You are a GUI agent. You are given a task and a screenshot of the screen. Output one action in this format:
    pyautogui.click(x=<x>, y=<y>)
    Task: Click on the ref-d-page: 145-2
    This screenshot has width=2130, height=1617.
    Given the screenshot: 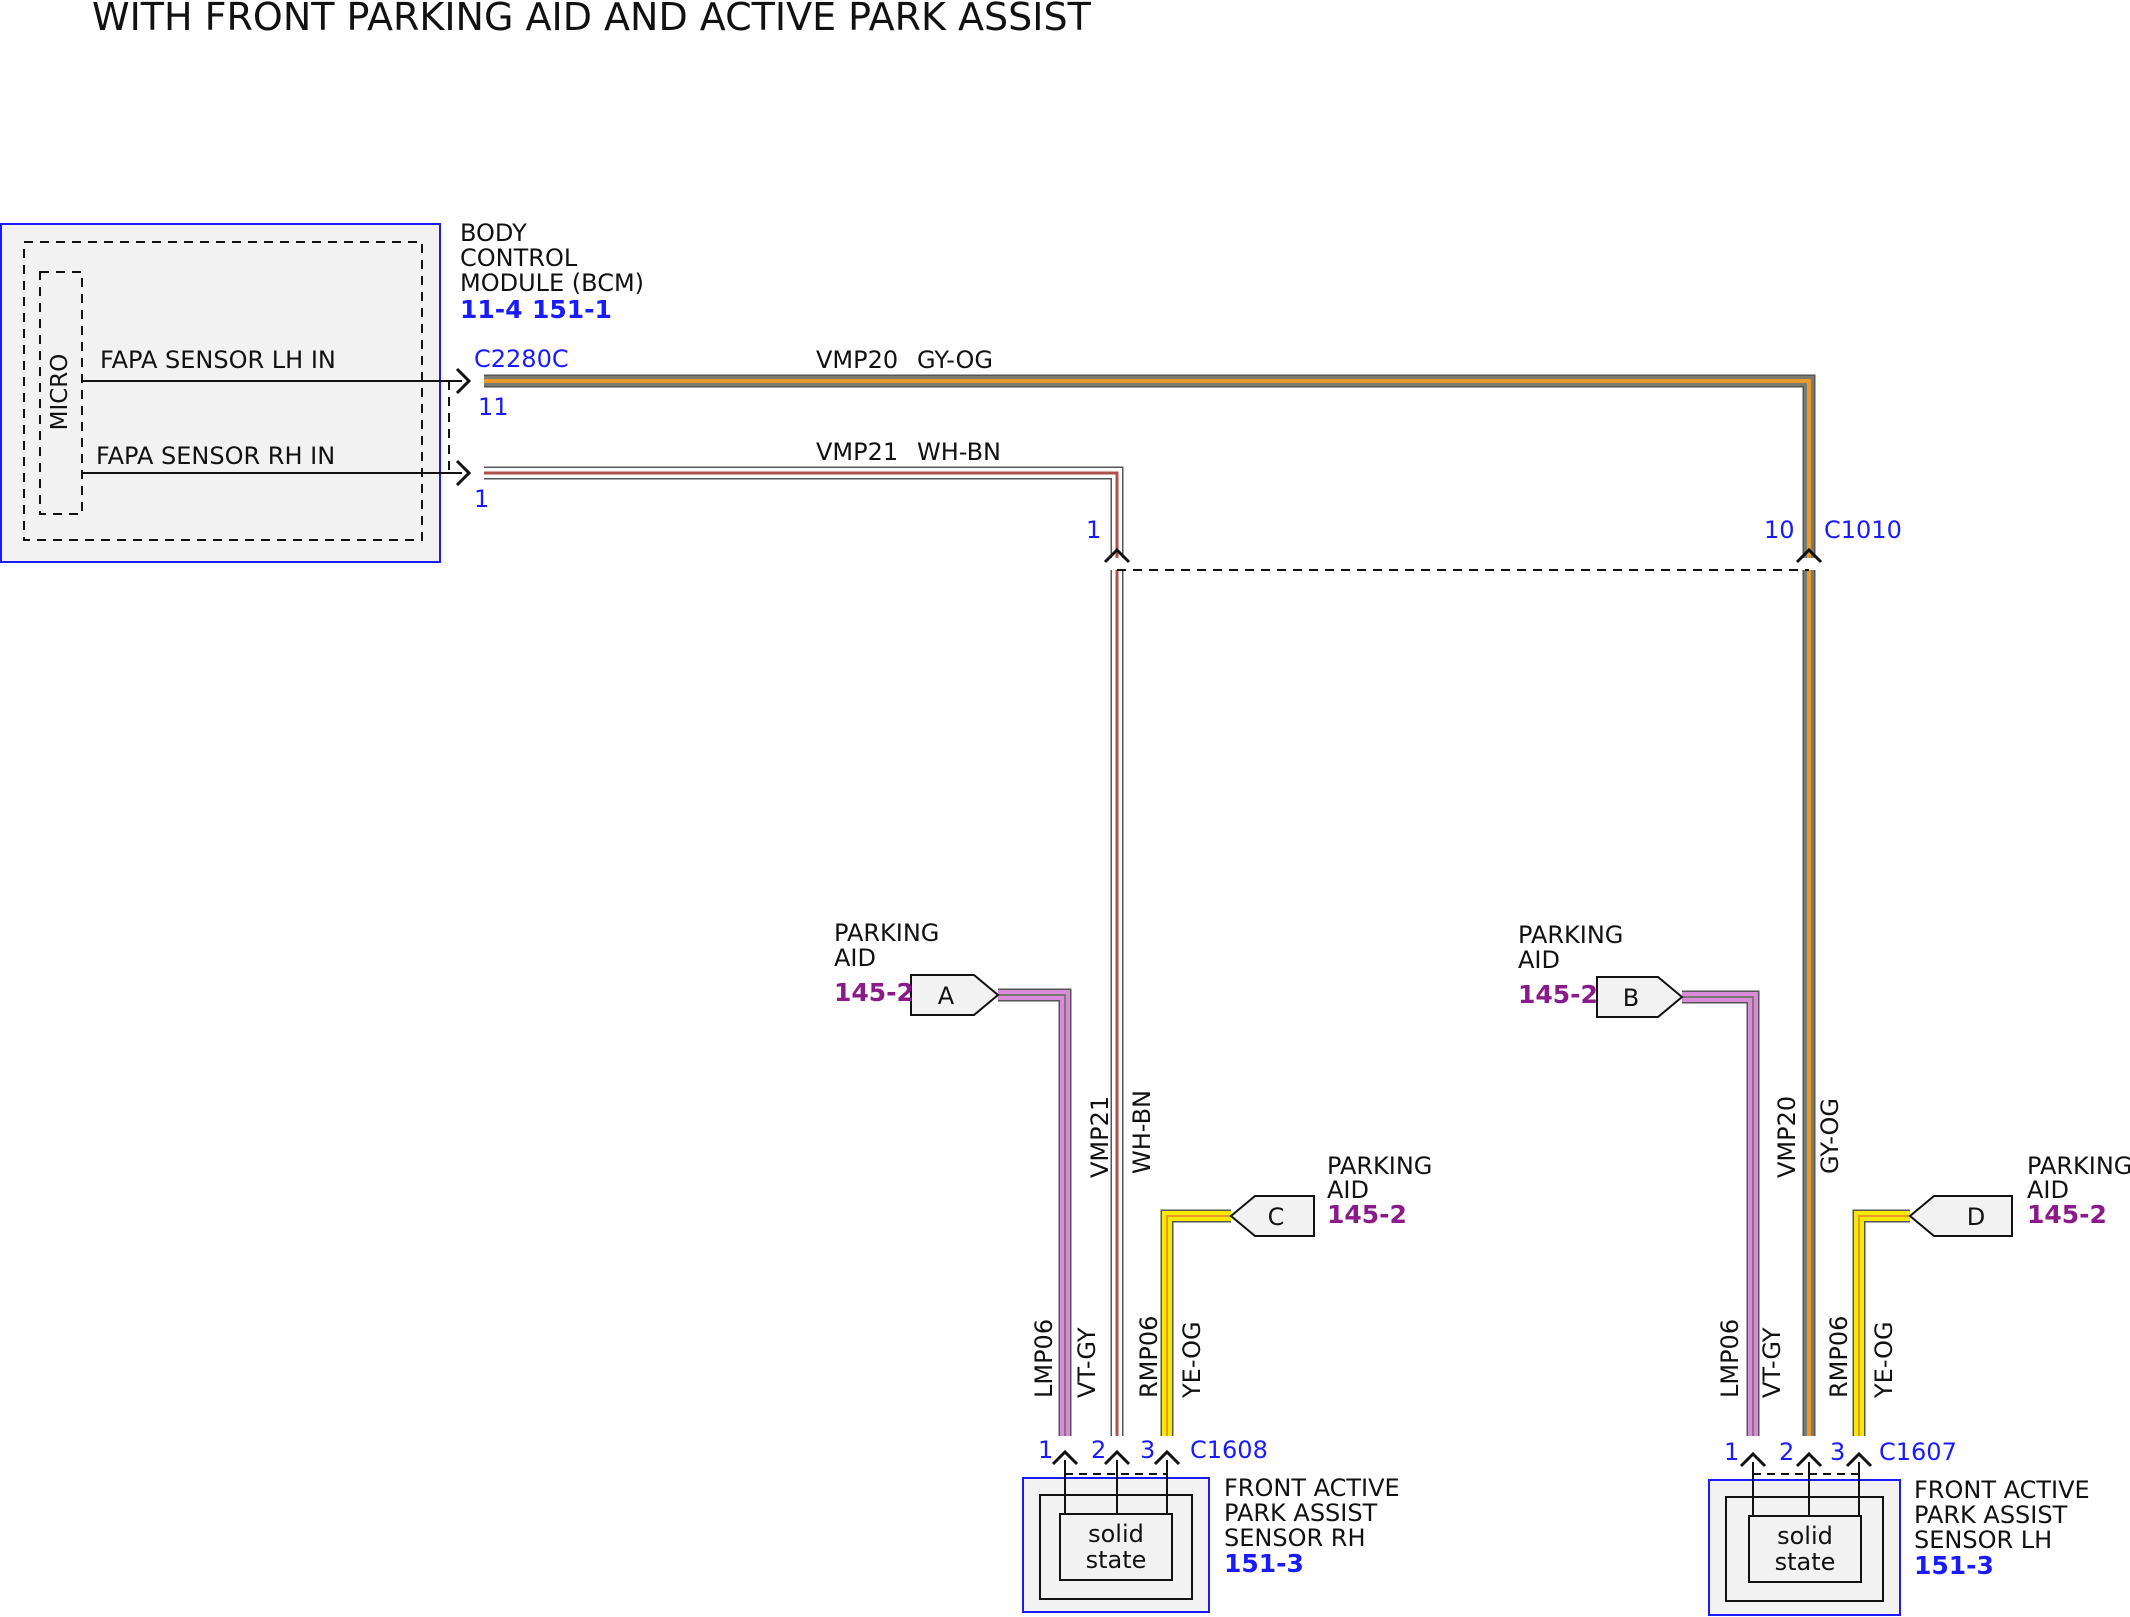 What is the action you would take?
    pyautogui.click(x=2067, y=1214)
    